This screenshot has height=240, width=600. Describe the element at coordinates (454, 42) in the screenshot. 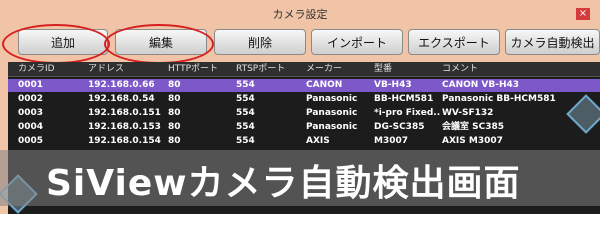

I see `export-button: エクスポート` at that location.